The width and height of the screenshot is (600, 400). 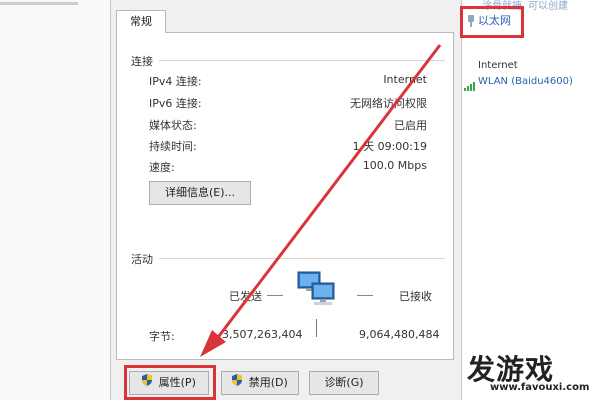 I want to click on watermark-url: www.favouxi.com, so click(x=540, y=387).